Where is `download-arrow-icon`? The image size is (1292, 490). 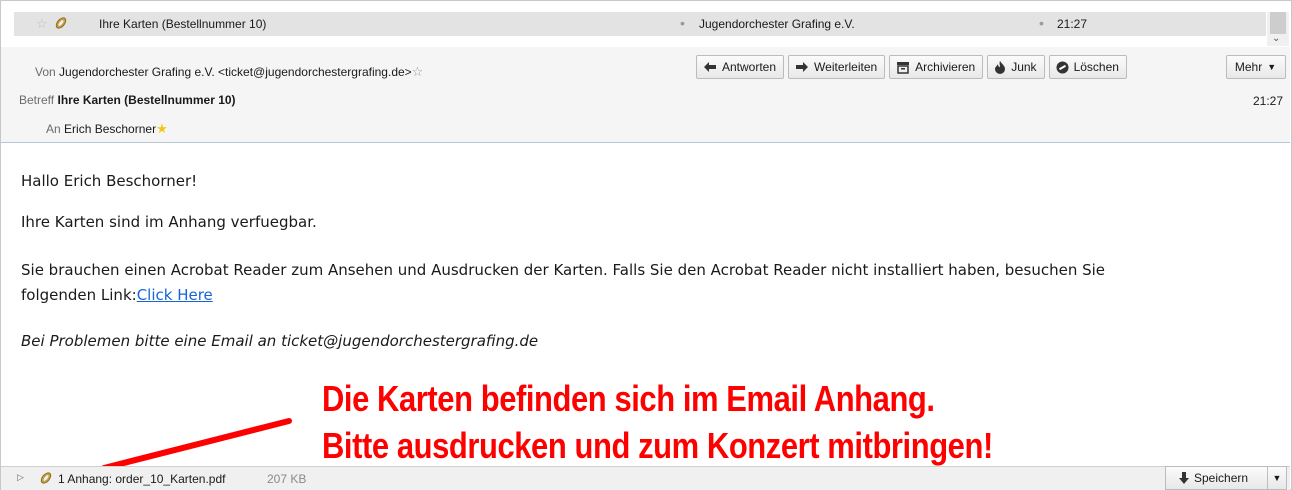 download-arrow-icon is located at coordinates (1184, 477).